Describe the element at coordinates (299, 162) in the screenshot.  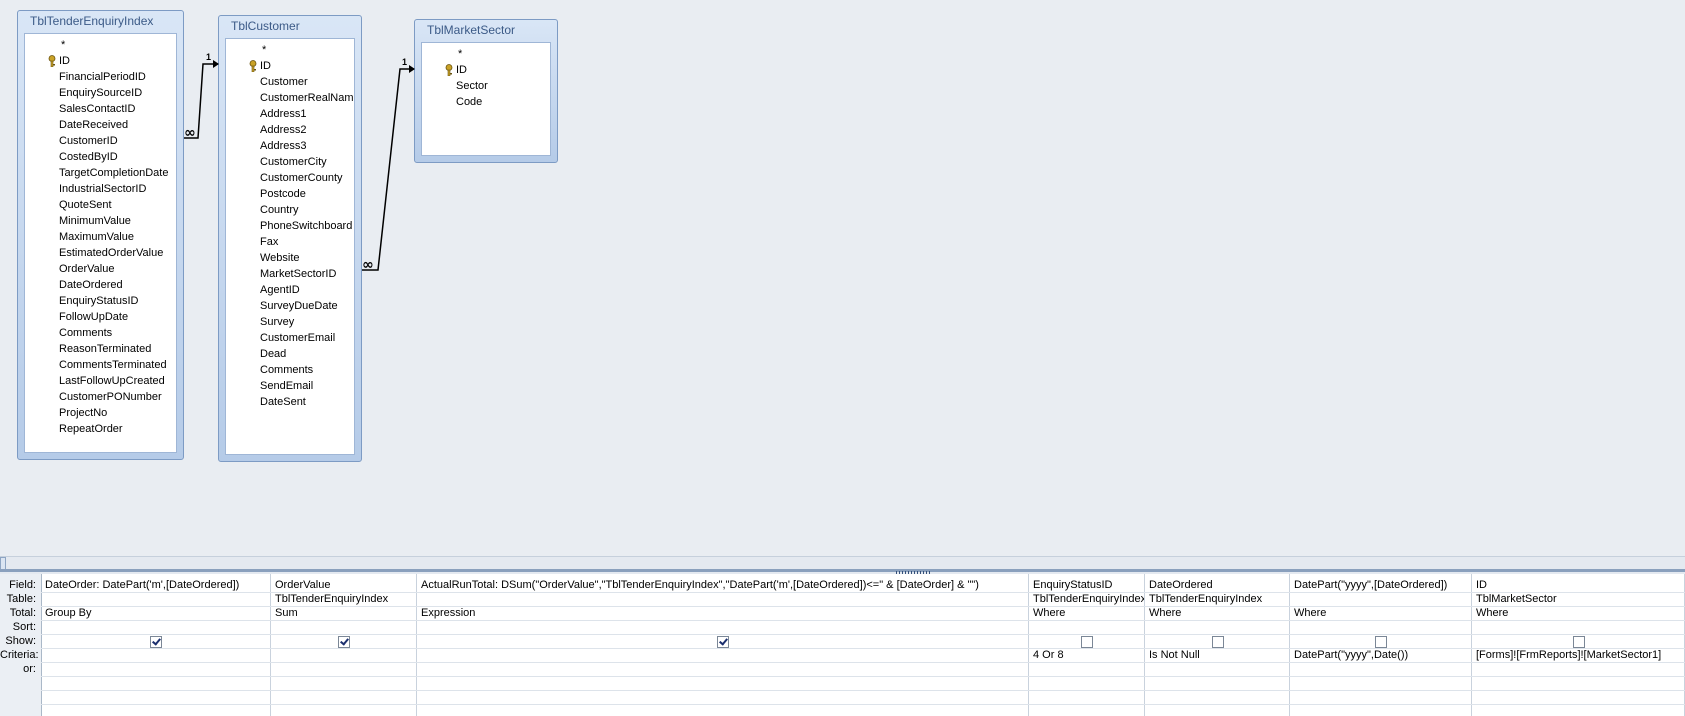
I see `relationship-lines: 1 ∞ 1 ∞` at that location.